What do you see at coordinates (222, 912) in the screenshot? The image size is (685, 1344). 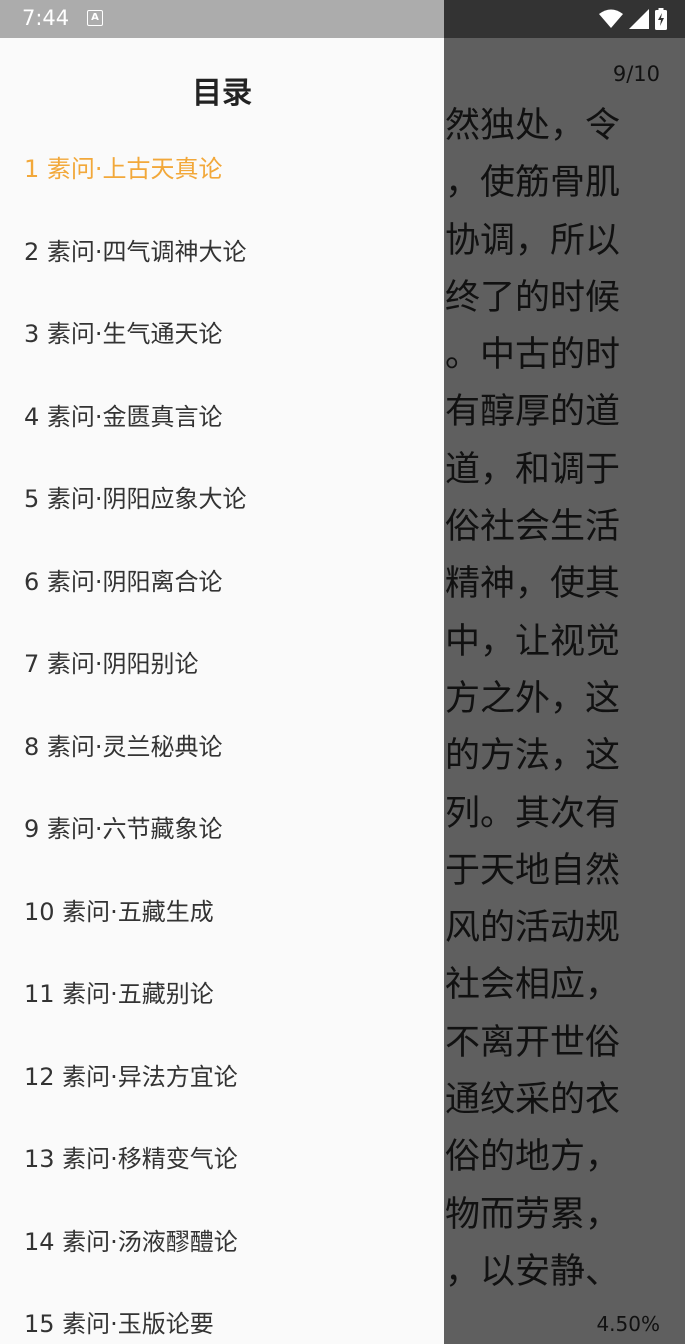 I see `toc-item: 10 素问·五藏生成` at bounding box center [222, 912].